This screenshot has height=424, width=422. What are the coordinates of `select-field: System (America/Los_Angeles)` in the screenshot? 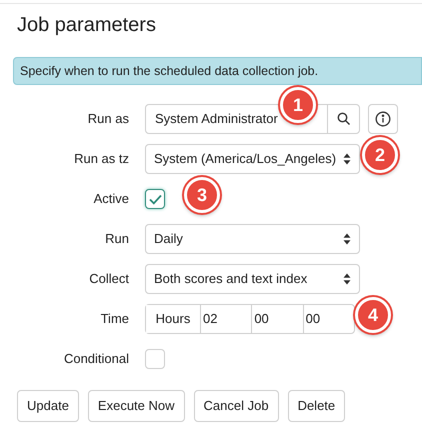 It's located at (252, 159).